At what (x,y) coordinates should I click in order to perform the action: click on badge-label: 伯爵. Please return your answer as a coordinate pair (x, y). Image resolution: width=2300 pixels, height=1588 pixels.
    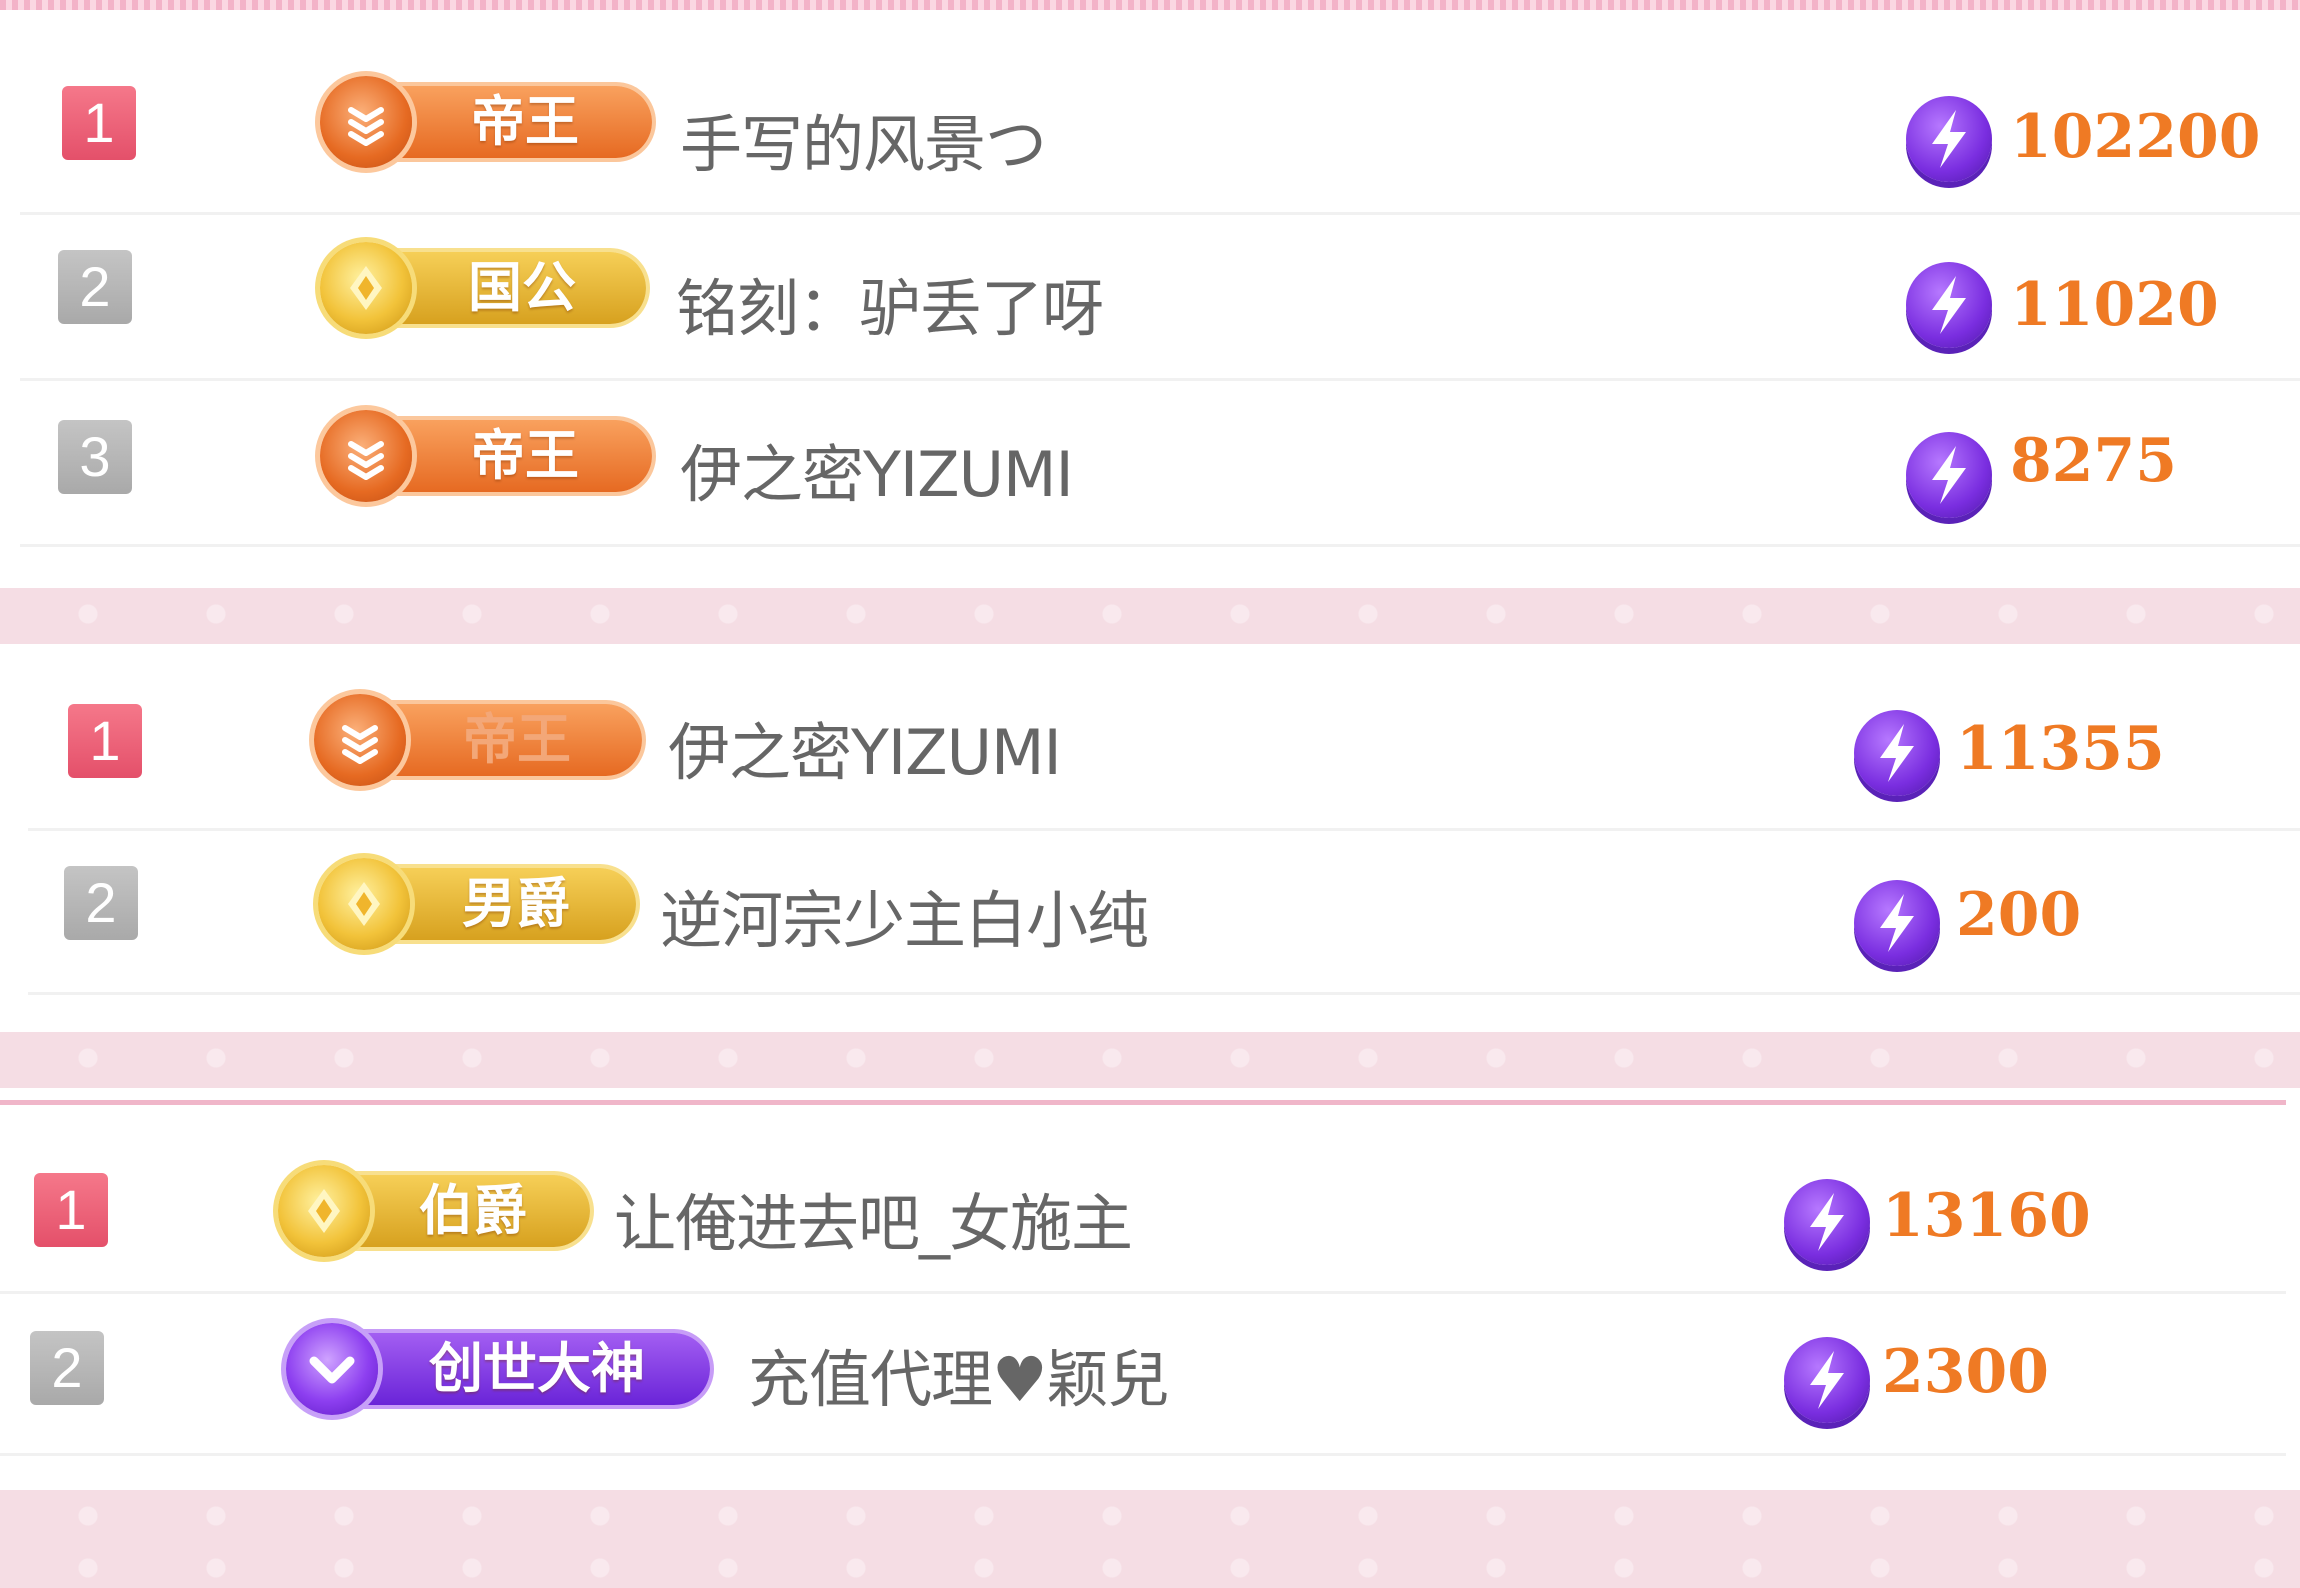
    Looking at the image, I should click on (473, 1210).